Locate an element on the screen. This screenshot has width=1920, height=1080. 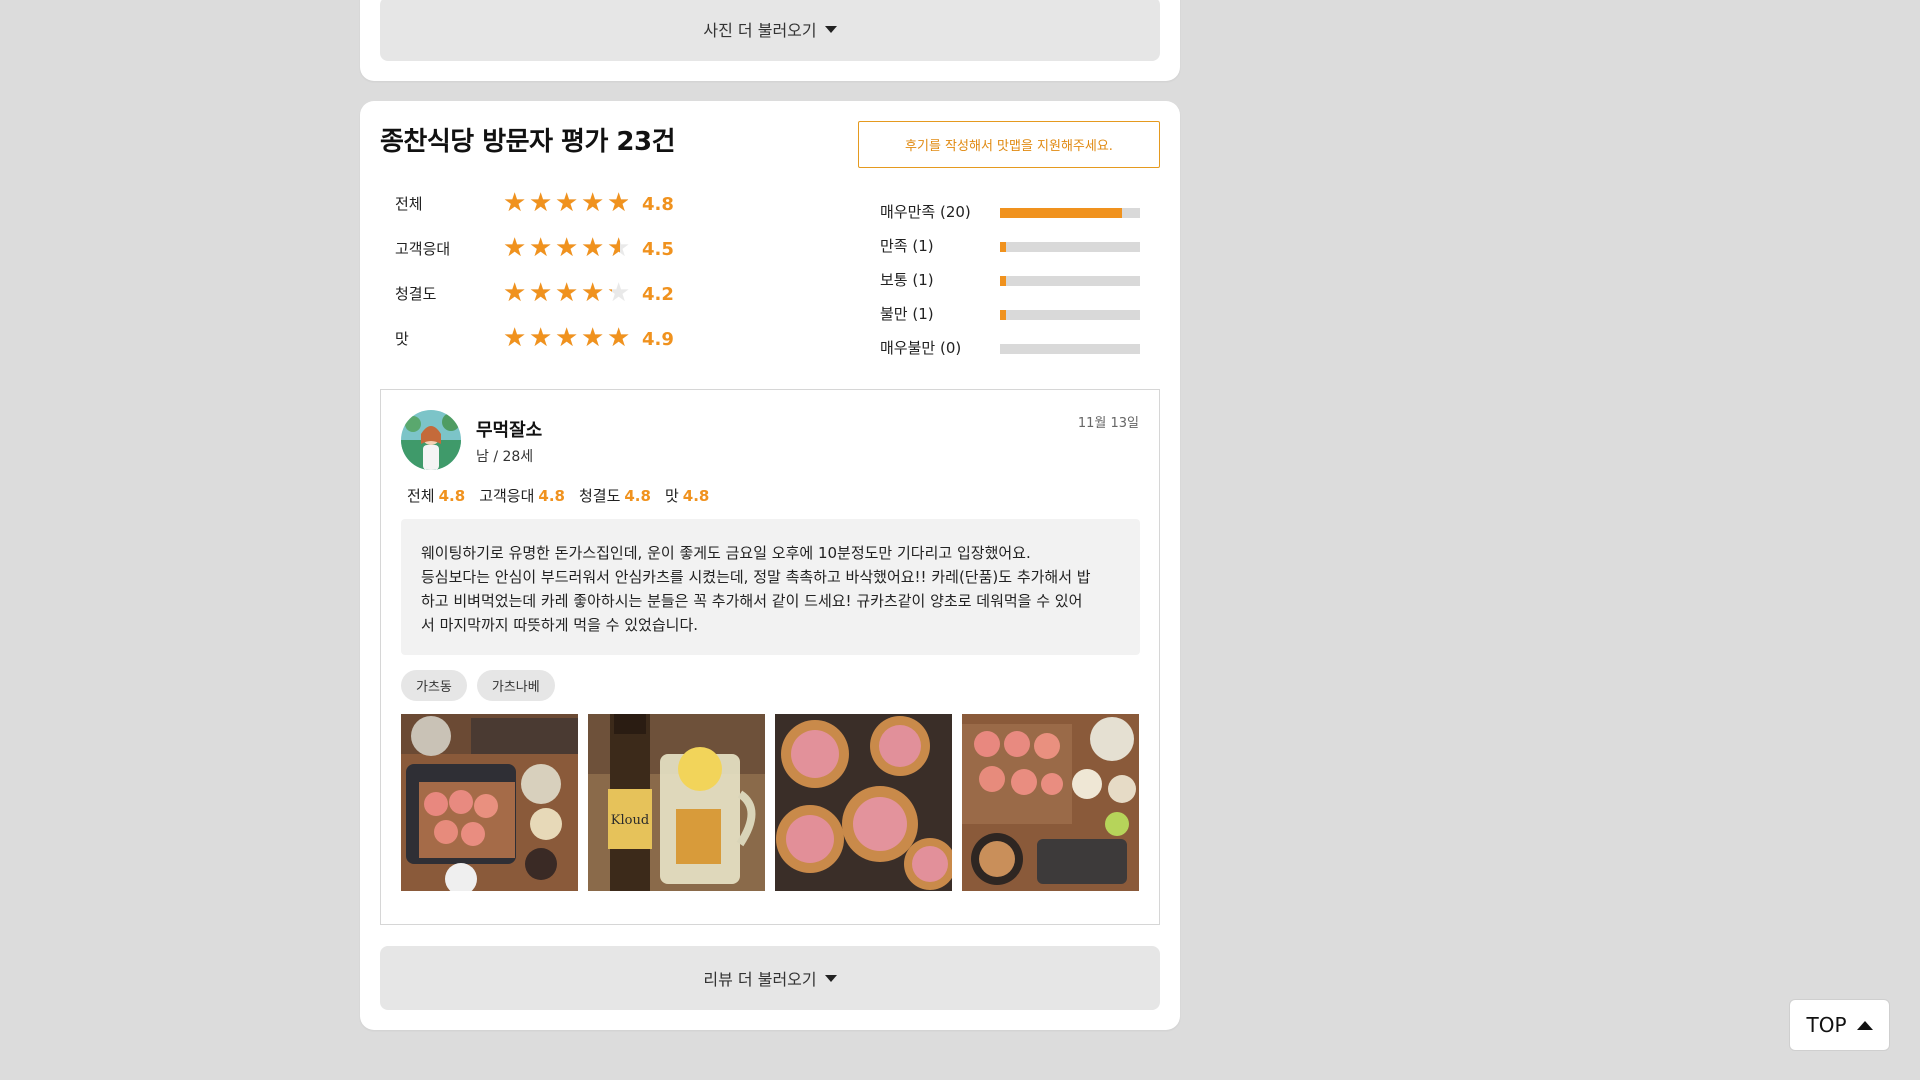
distribution-row: 매우만족 (20) is located at coordinates (1012, 212).